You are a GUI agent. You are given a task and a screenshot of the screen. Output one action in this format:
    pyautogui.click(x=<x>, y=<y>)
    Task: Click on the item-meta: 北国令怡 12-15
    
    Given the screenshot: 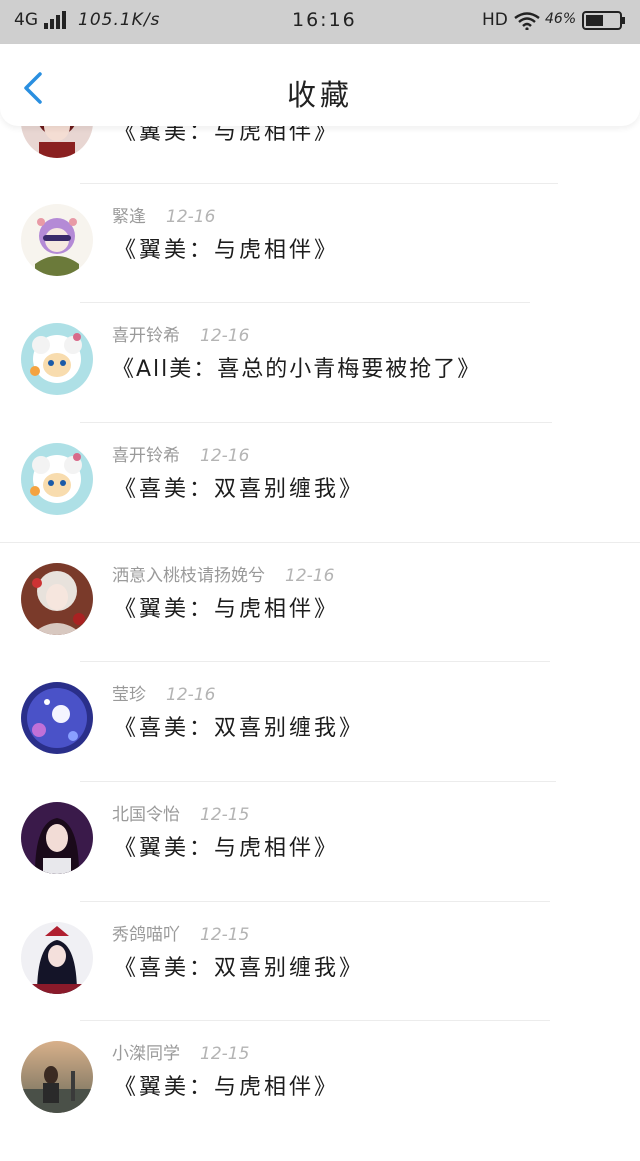 What is the action you would take?
    pyautogui.click(x=180, y=812)
    